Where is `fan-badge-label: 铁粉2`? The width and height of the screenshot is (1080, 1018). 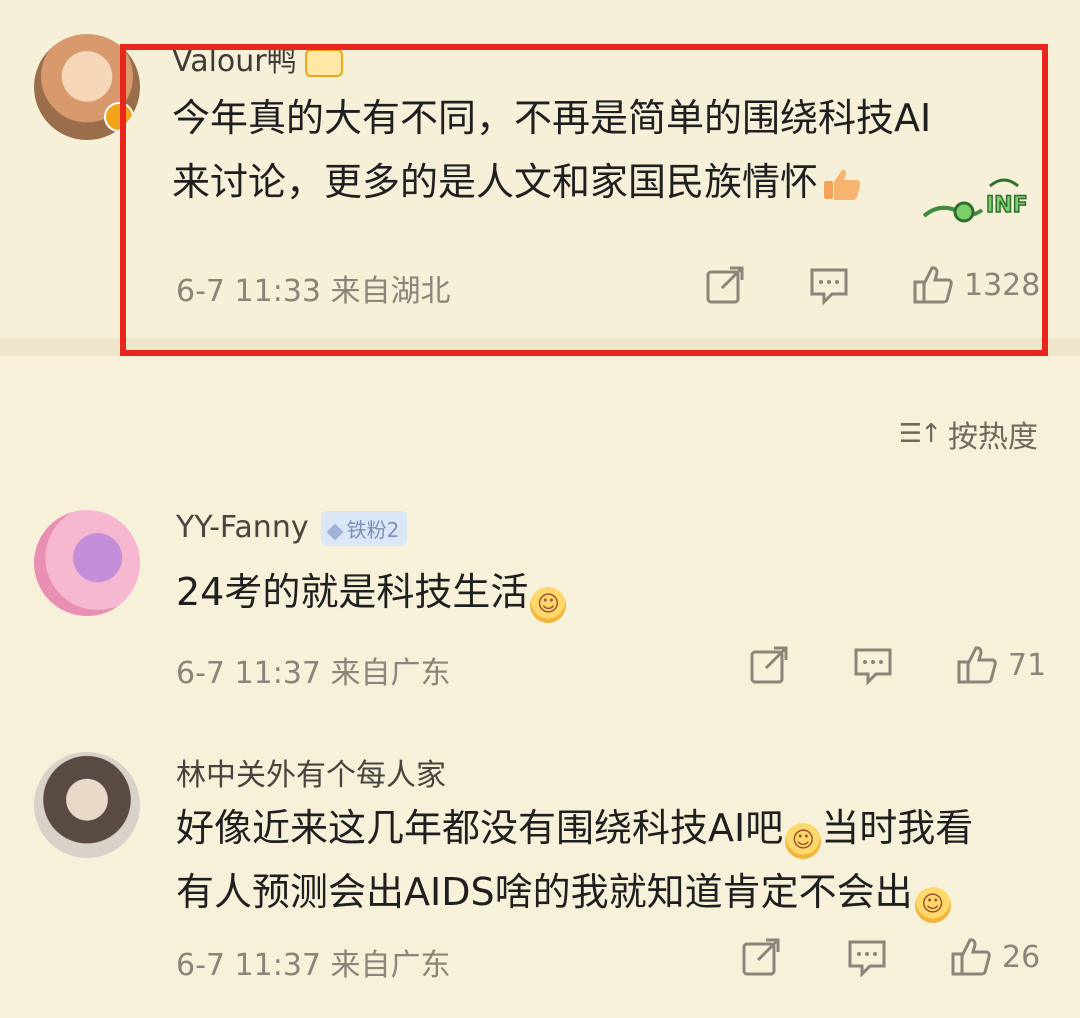 fan-badge-label: 铁粉2 is located at coordinates (373, 530).